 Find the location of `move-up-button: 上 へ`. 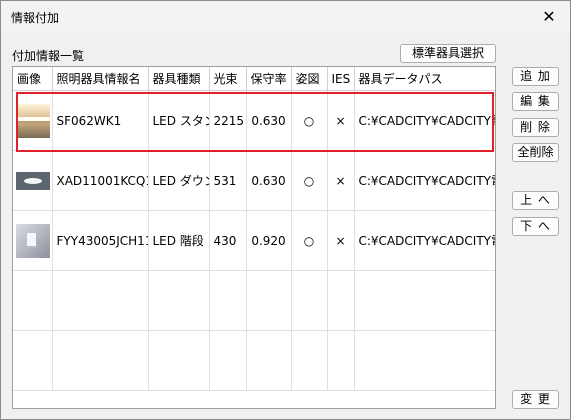

move-up-button: 上 へ is located at coordinates (535, 200).